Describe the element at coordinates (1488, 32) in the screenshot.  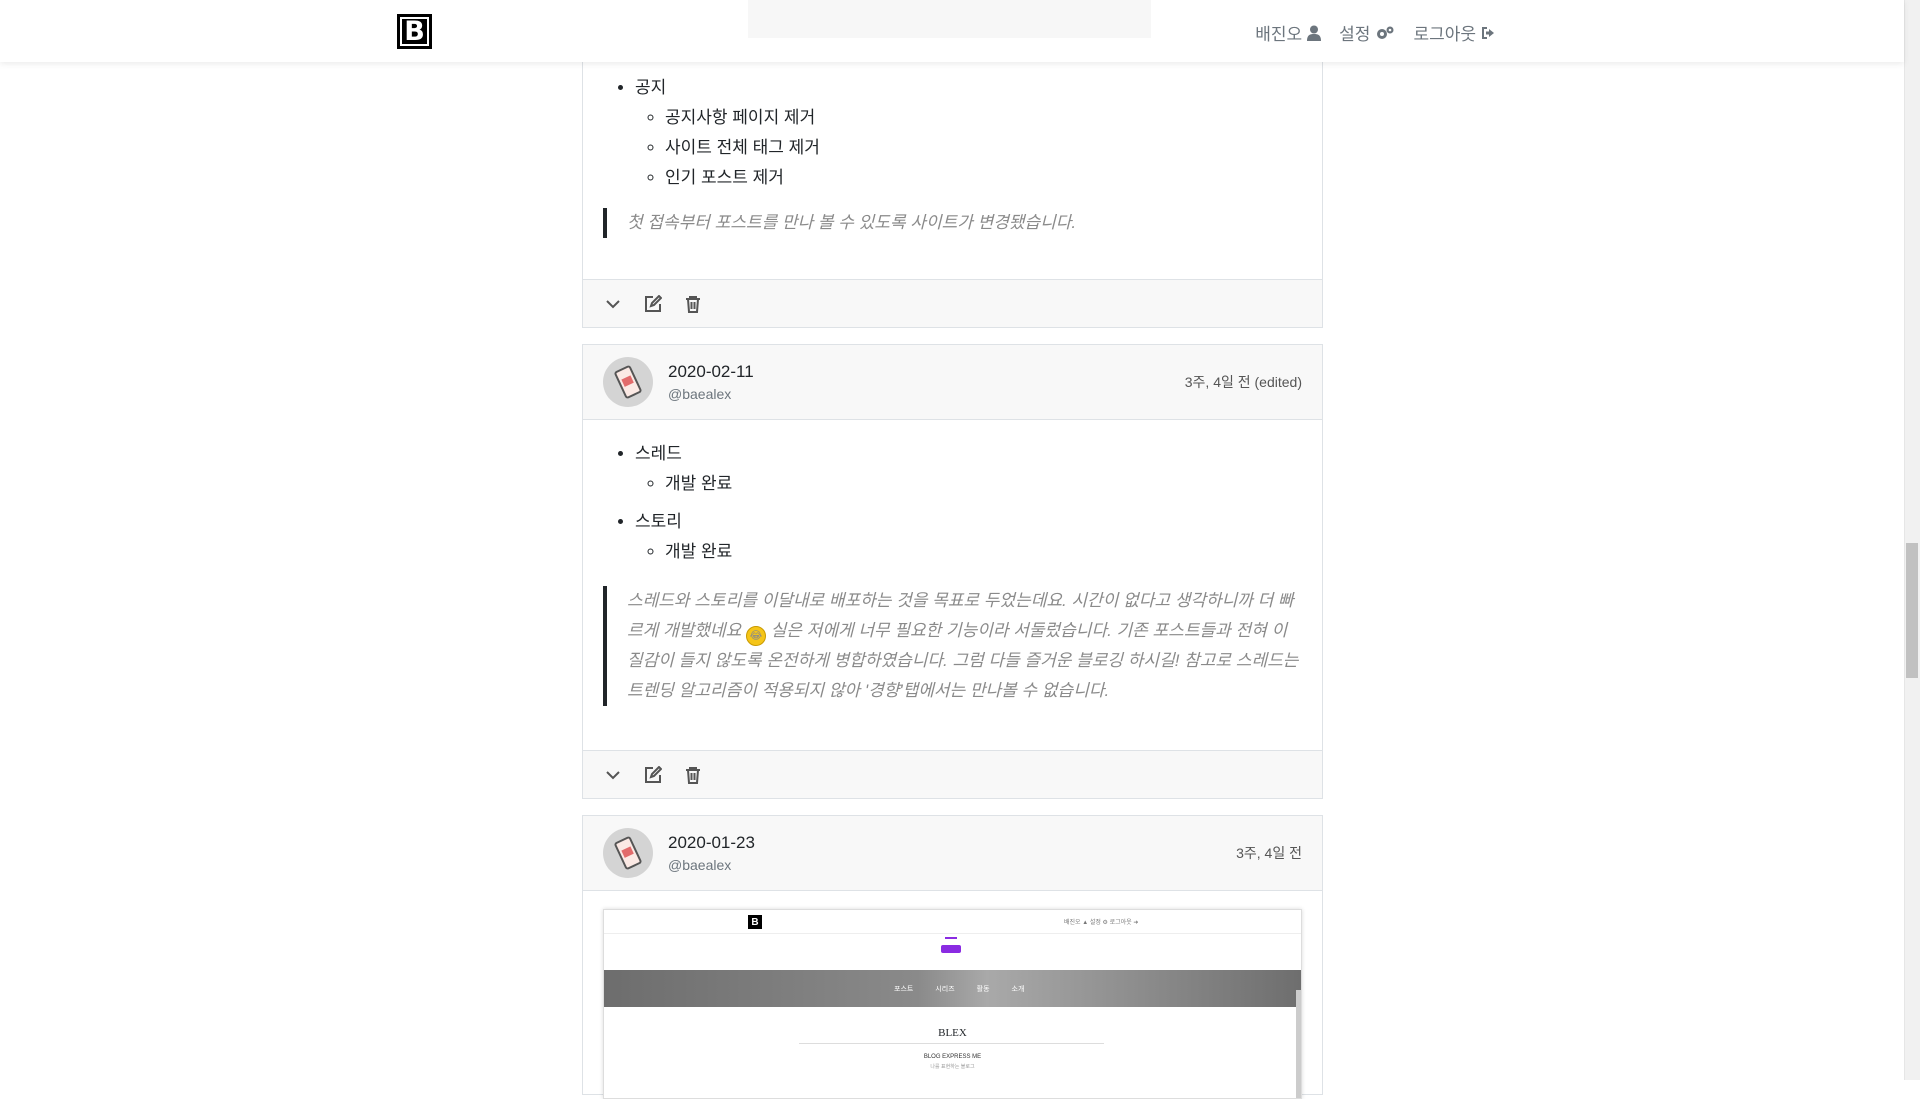
I see `sign-out-icon` at that location.